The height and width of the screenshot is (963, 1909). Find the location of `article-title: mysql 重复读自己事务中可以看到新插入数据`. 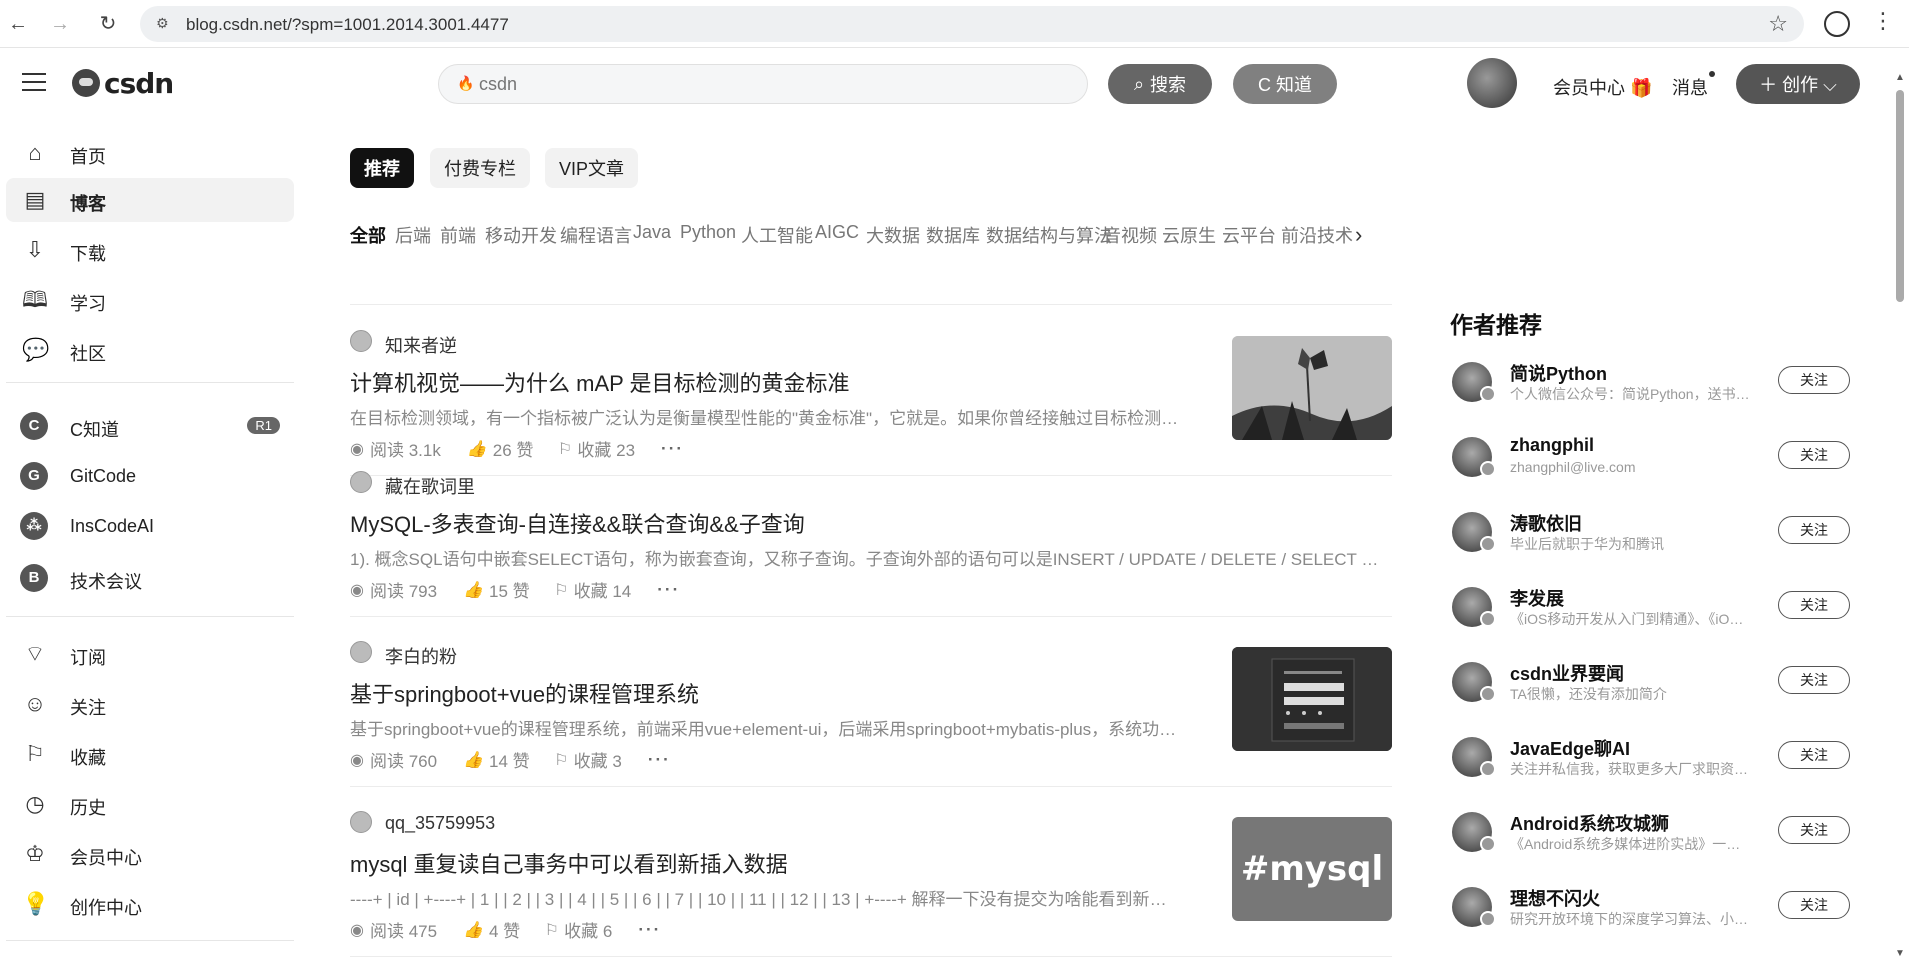

article-title: mysql 重复读自己事务中可以看到新插入数据 is located at coordinates (569, 863).